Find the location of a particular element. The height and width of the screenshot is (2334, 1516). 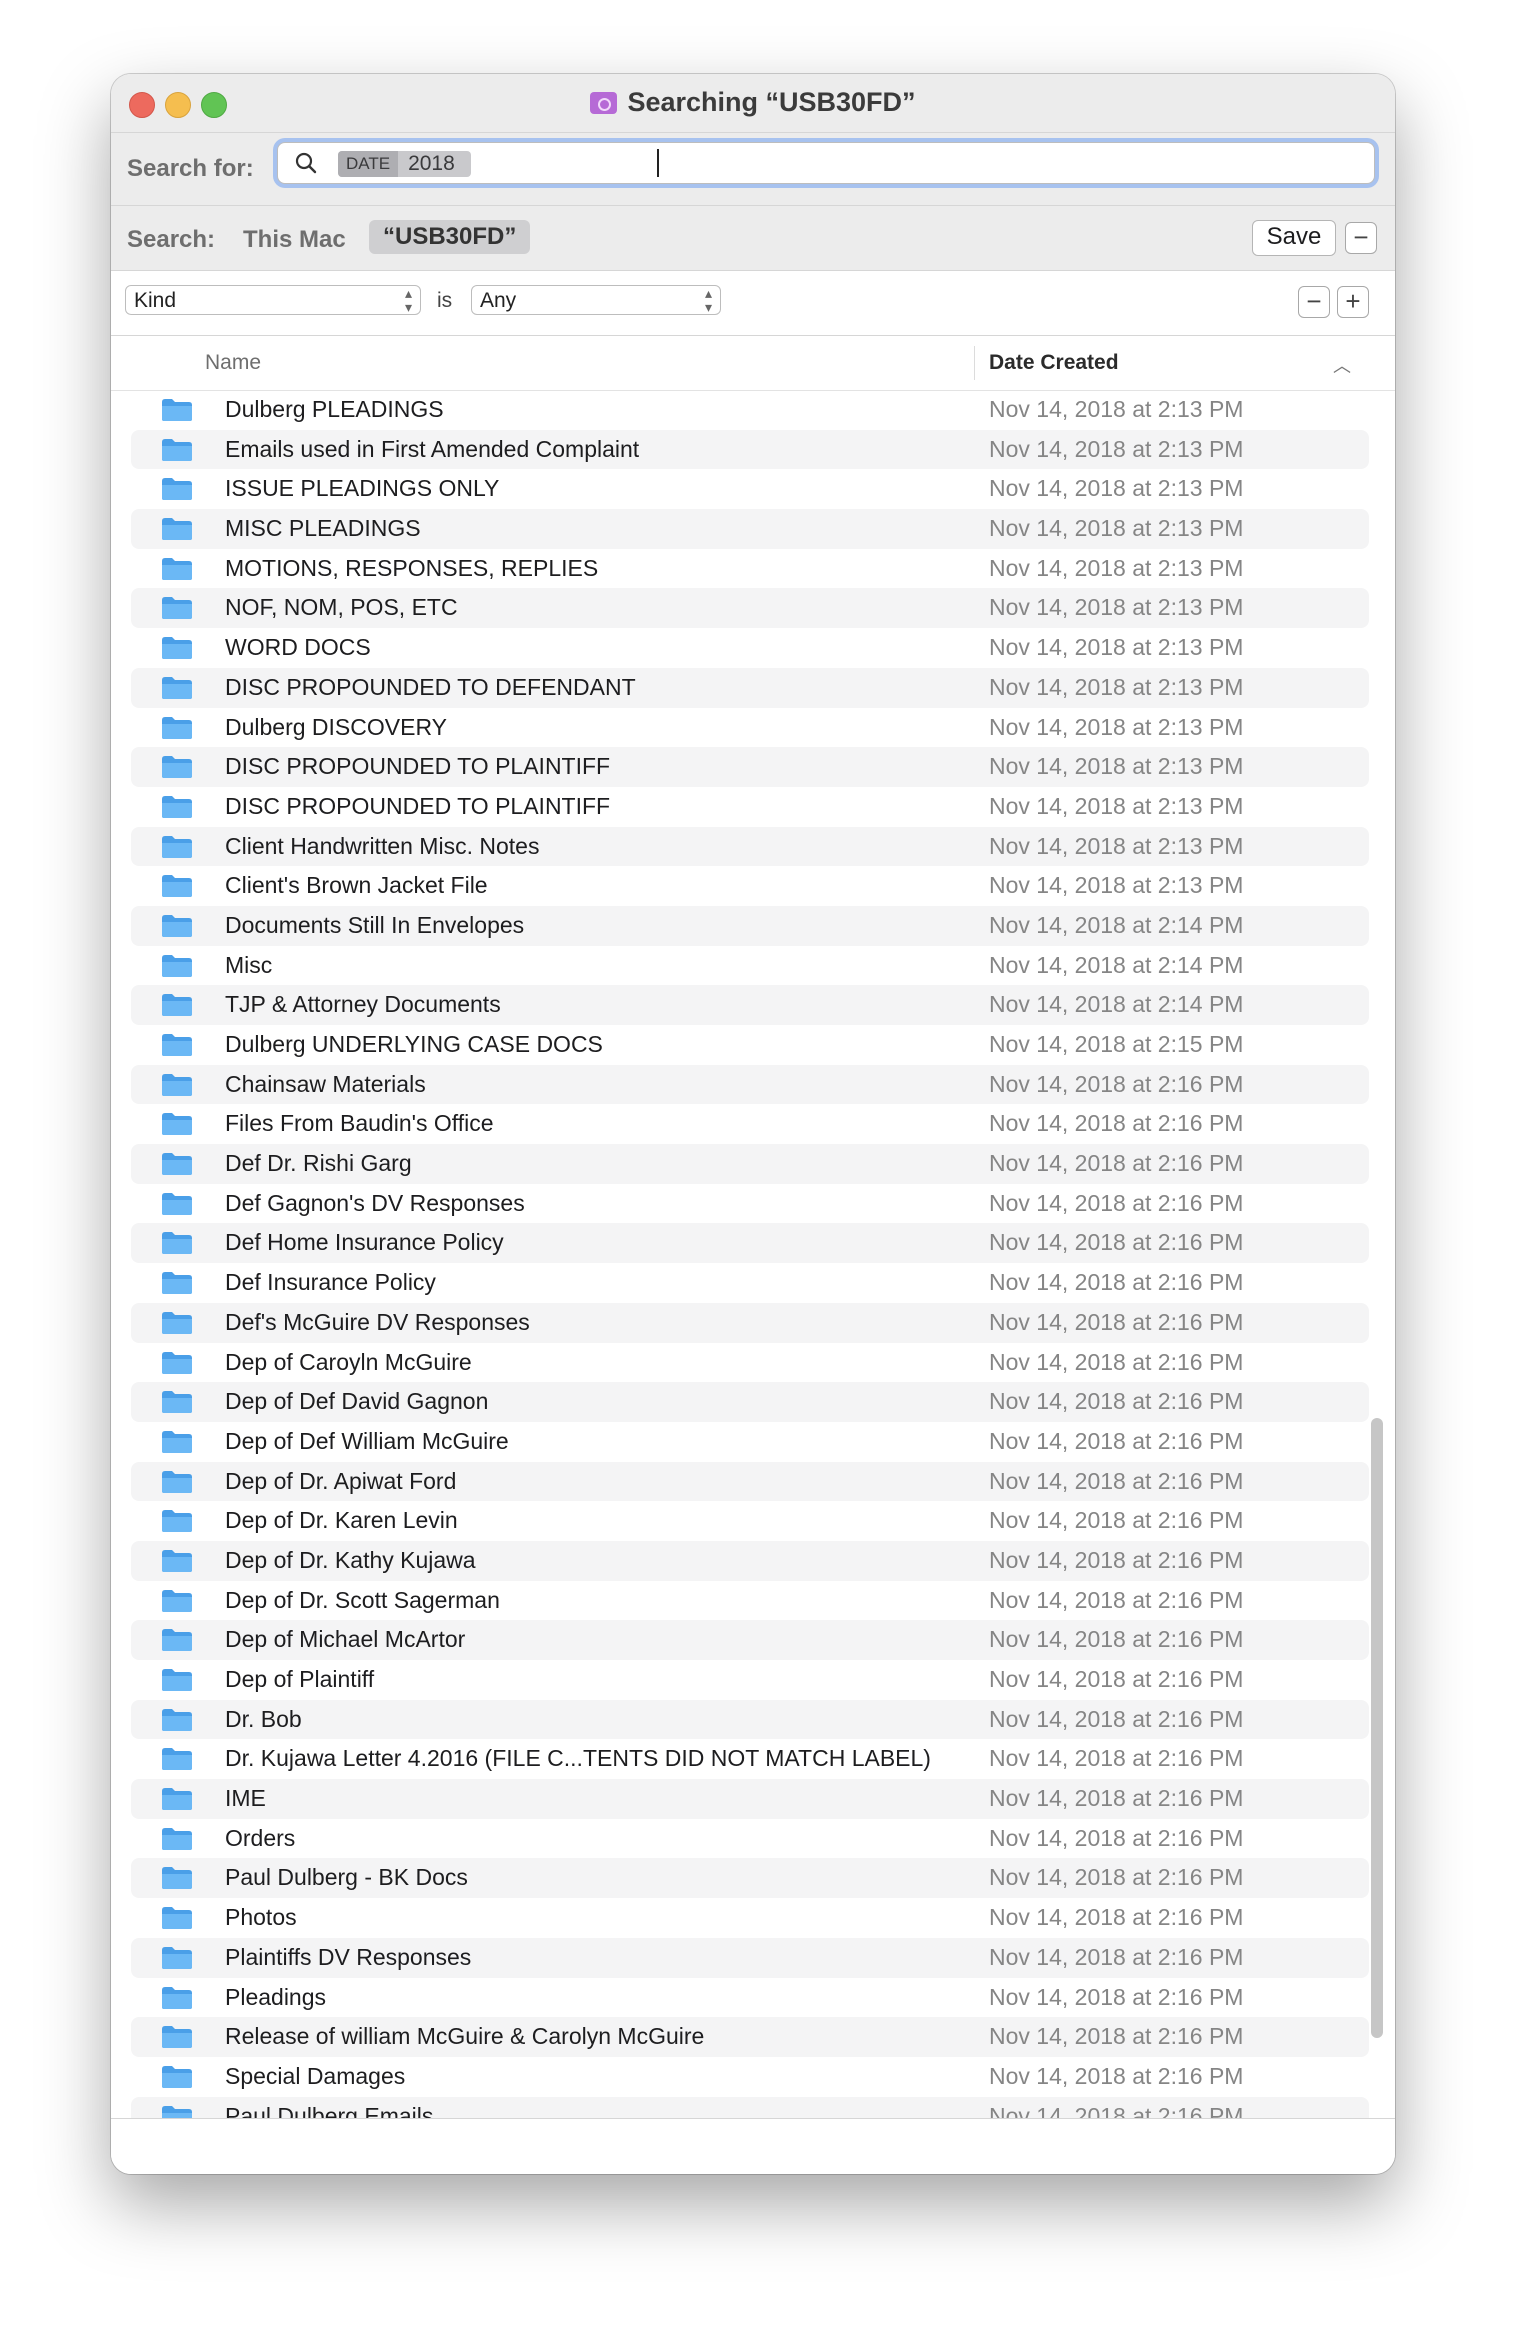

save-button: Save is located at coordinates (1294, 238).